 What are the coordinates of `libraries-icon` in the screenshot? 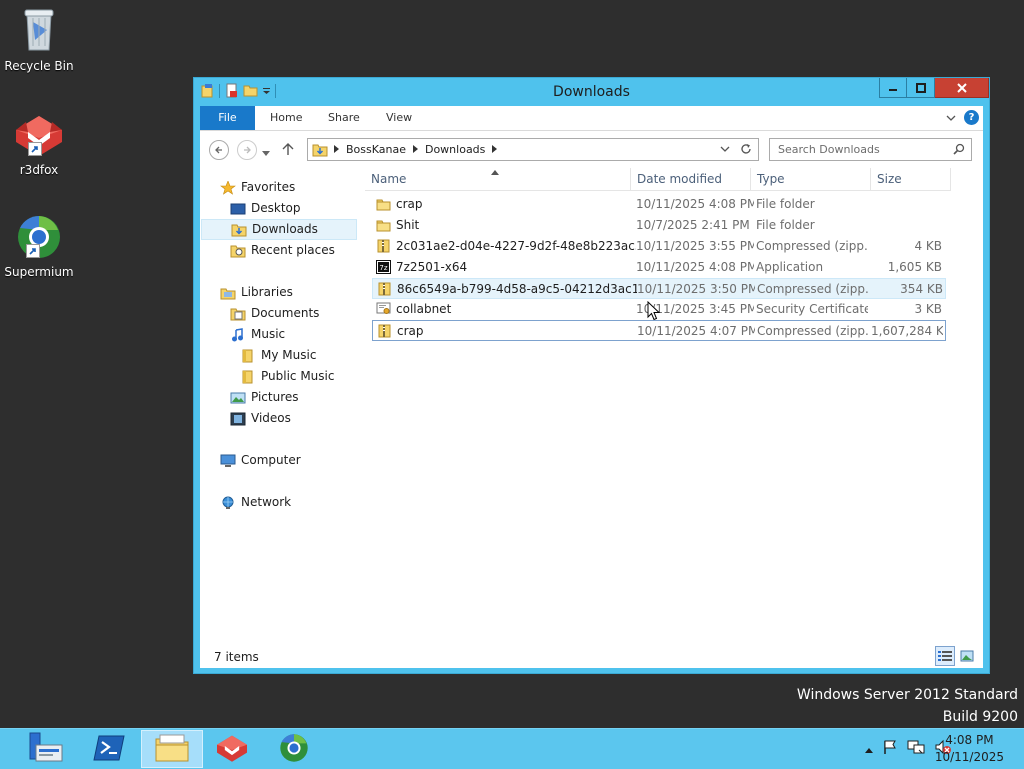 It's located at (228, 293).